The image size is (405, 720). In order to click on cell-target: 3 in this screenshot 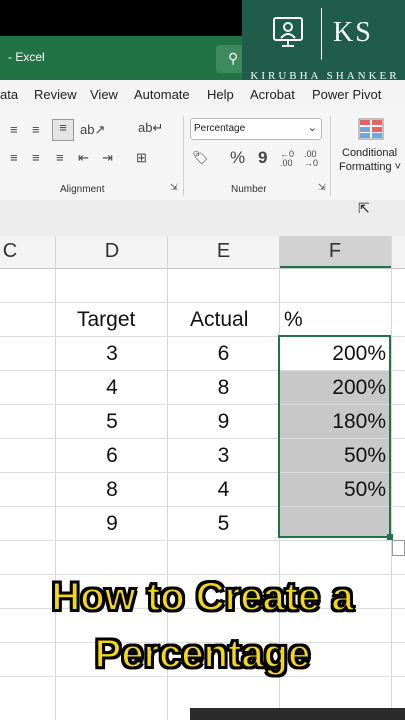, I will do `click(112, 354)`.